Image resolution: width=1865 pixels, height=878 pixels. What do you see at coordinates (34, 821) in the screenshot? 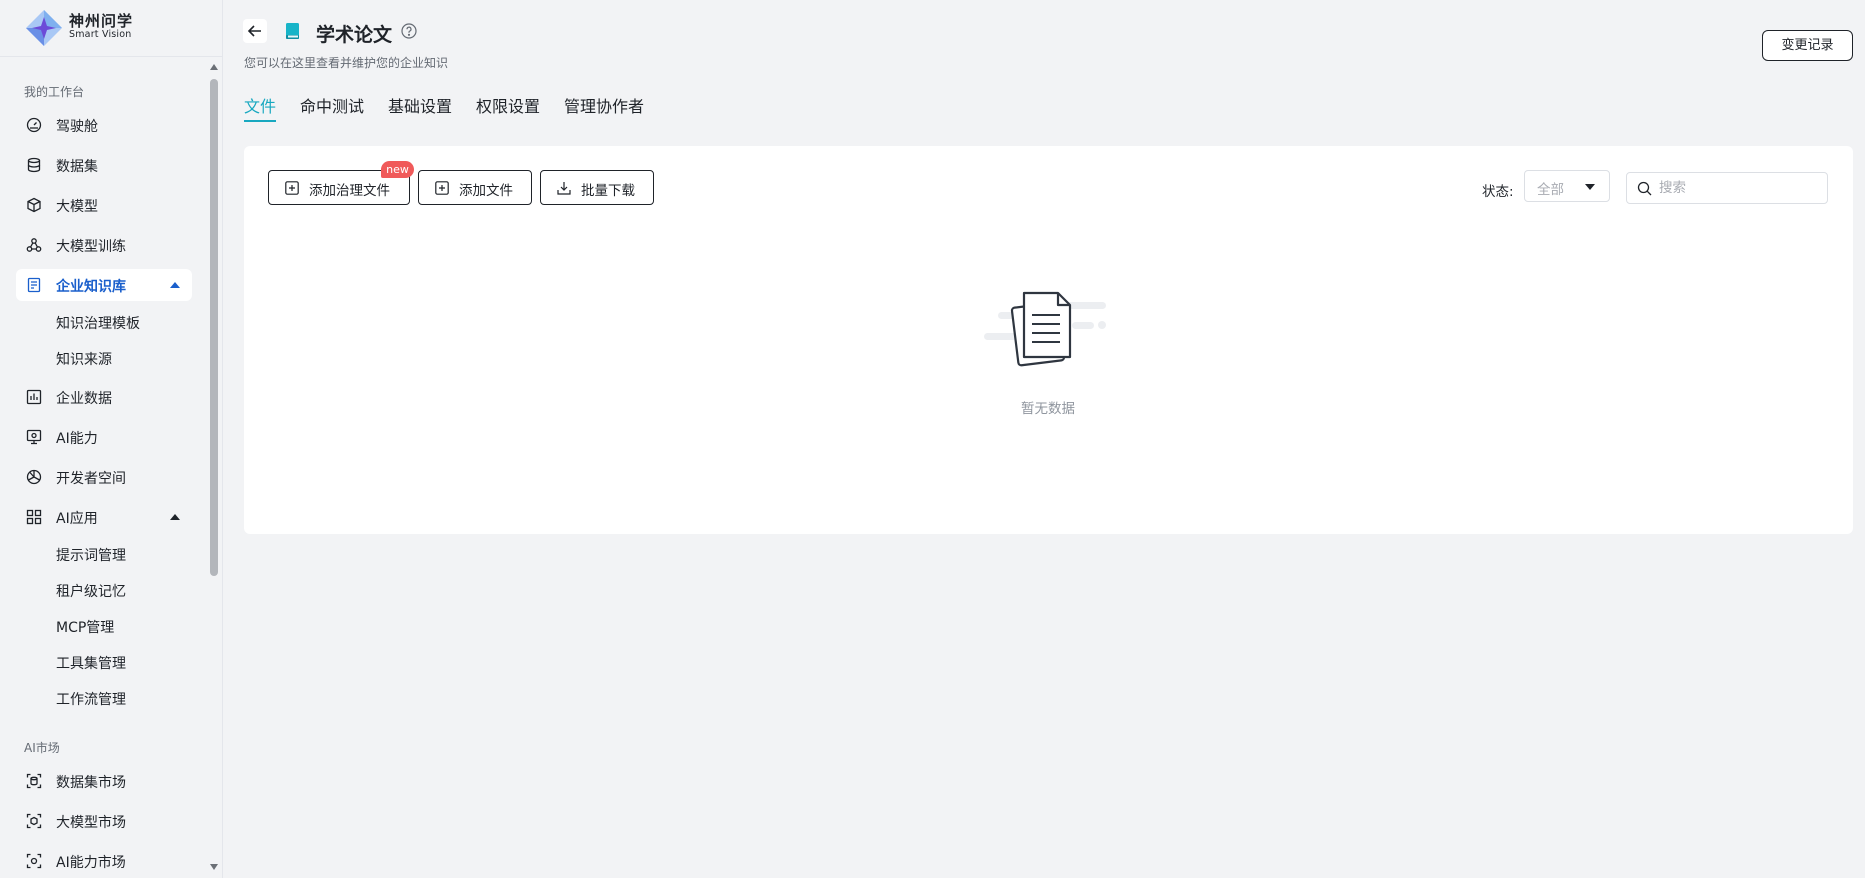
I see `model-market-icon` at bounding box center [34, 821].